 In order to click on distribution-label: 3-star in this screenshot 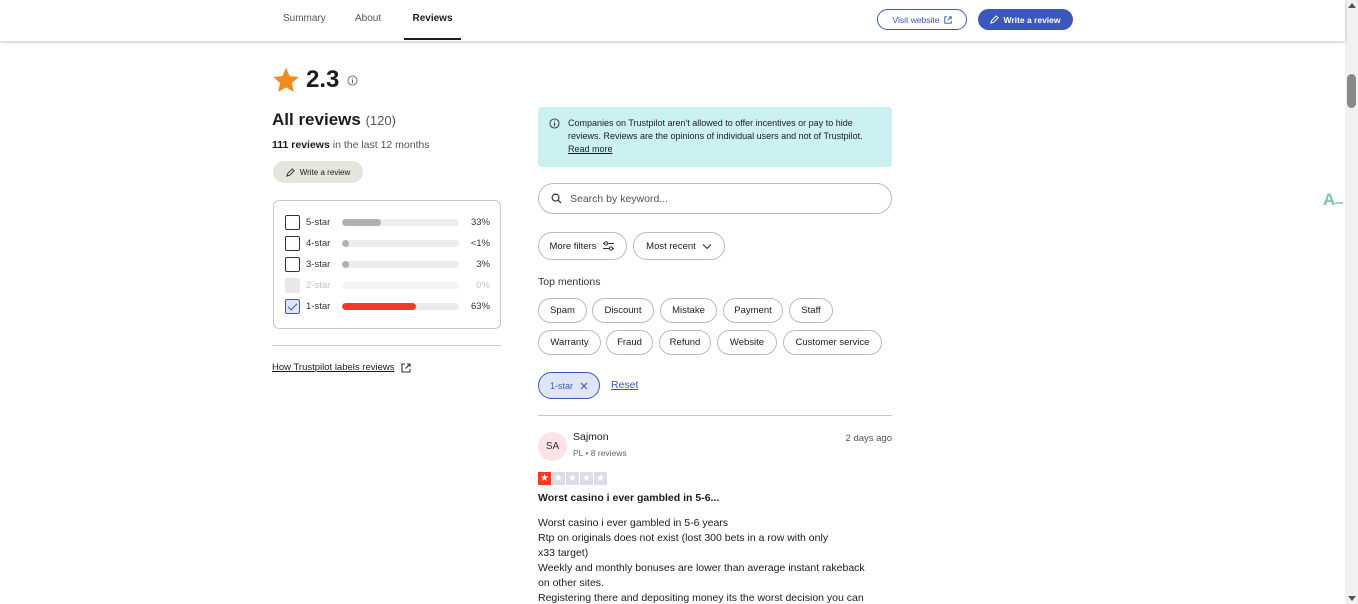, I will do `click(318, 264)`.